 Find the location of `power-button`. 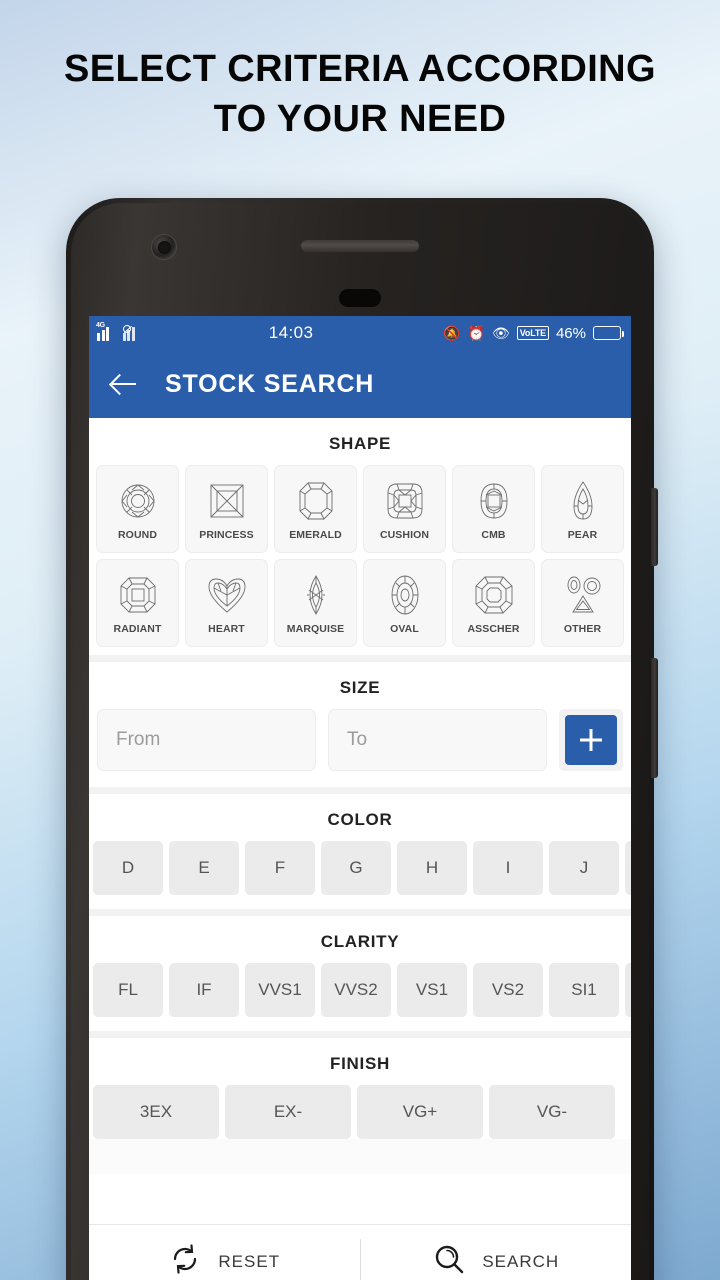

power-button is located at coordinates (654, 527).